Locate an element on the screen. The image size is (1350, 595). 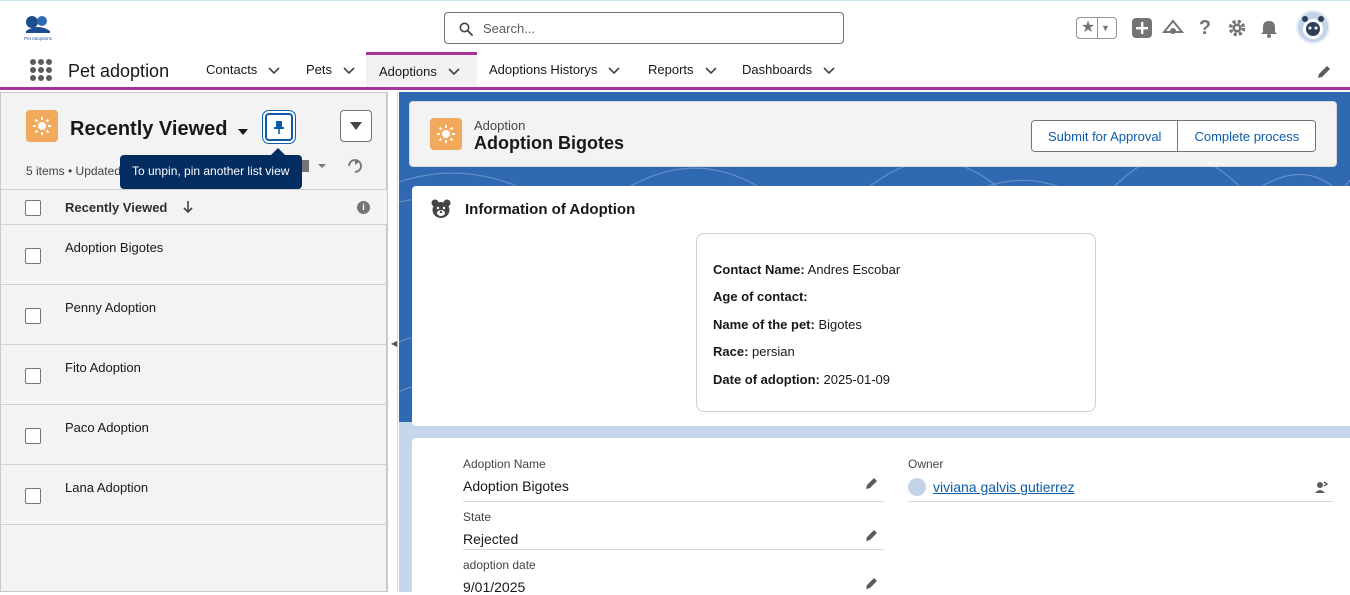
tab-label: Pets is located at coordinates (319, 69).